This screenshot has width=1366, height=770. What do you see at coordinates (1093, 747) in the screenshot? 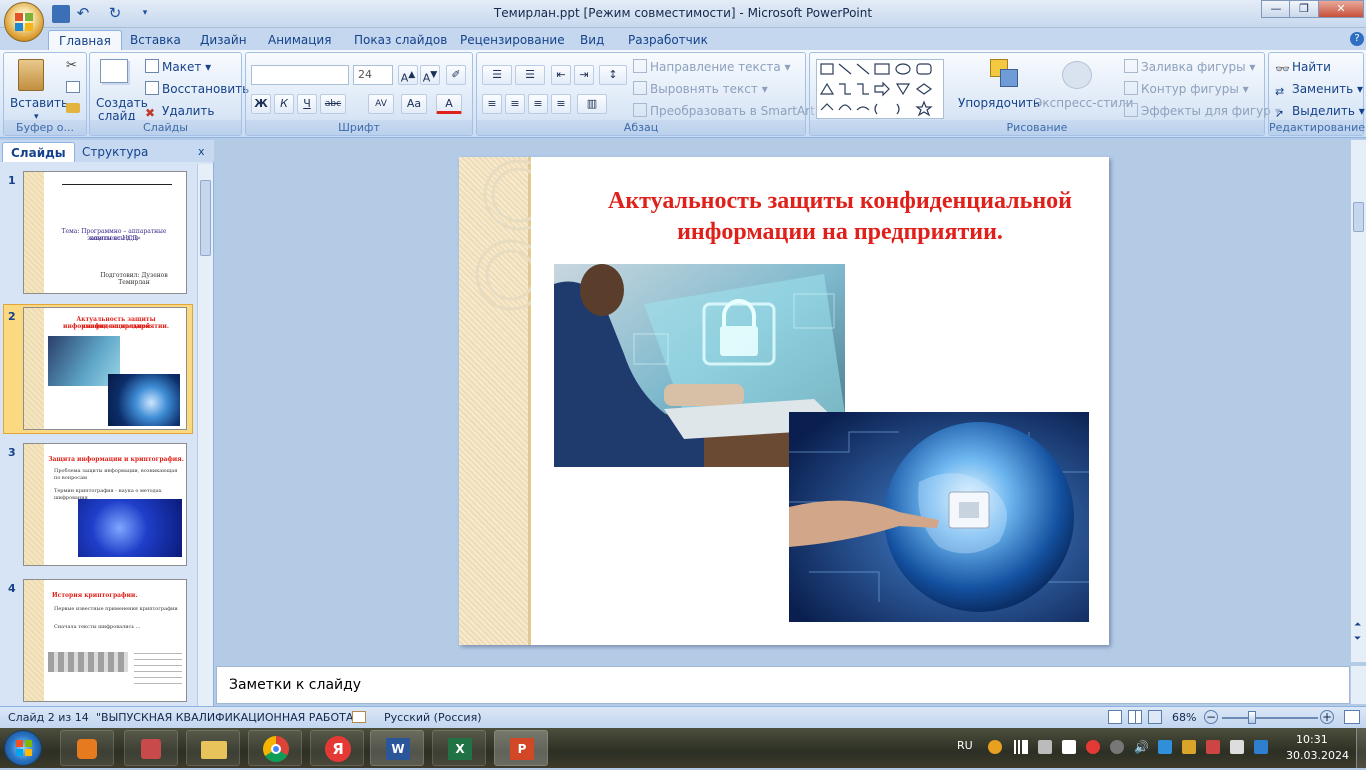
I see `yandex-tray-icon` at bounding box center [1093, 747].